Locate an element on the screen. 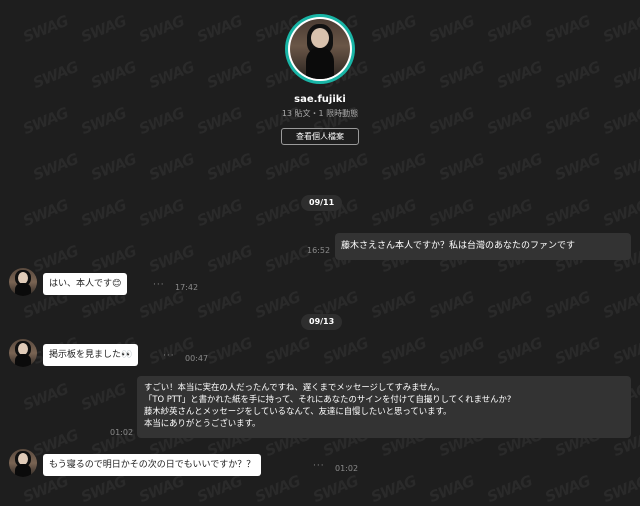 Image resolution: width=640 pixels, height=506 pixels. profile-avatar is located at coordinates (320, 49).